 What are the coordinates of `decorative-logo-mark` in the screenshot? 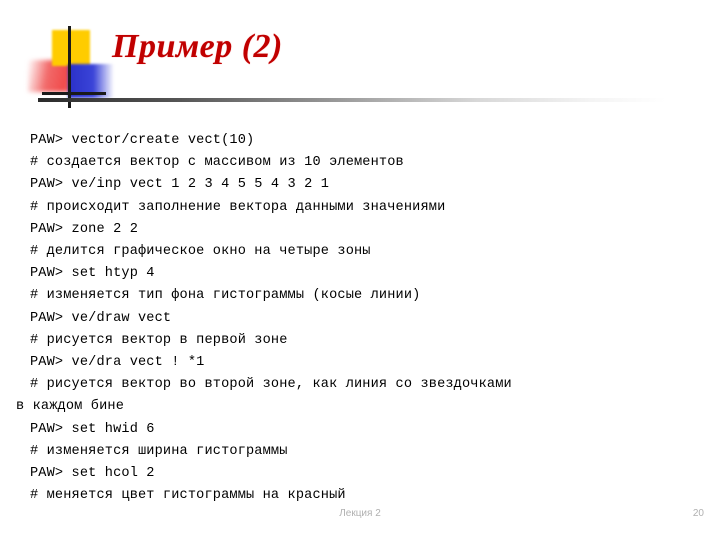 It's located at (71, 67).